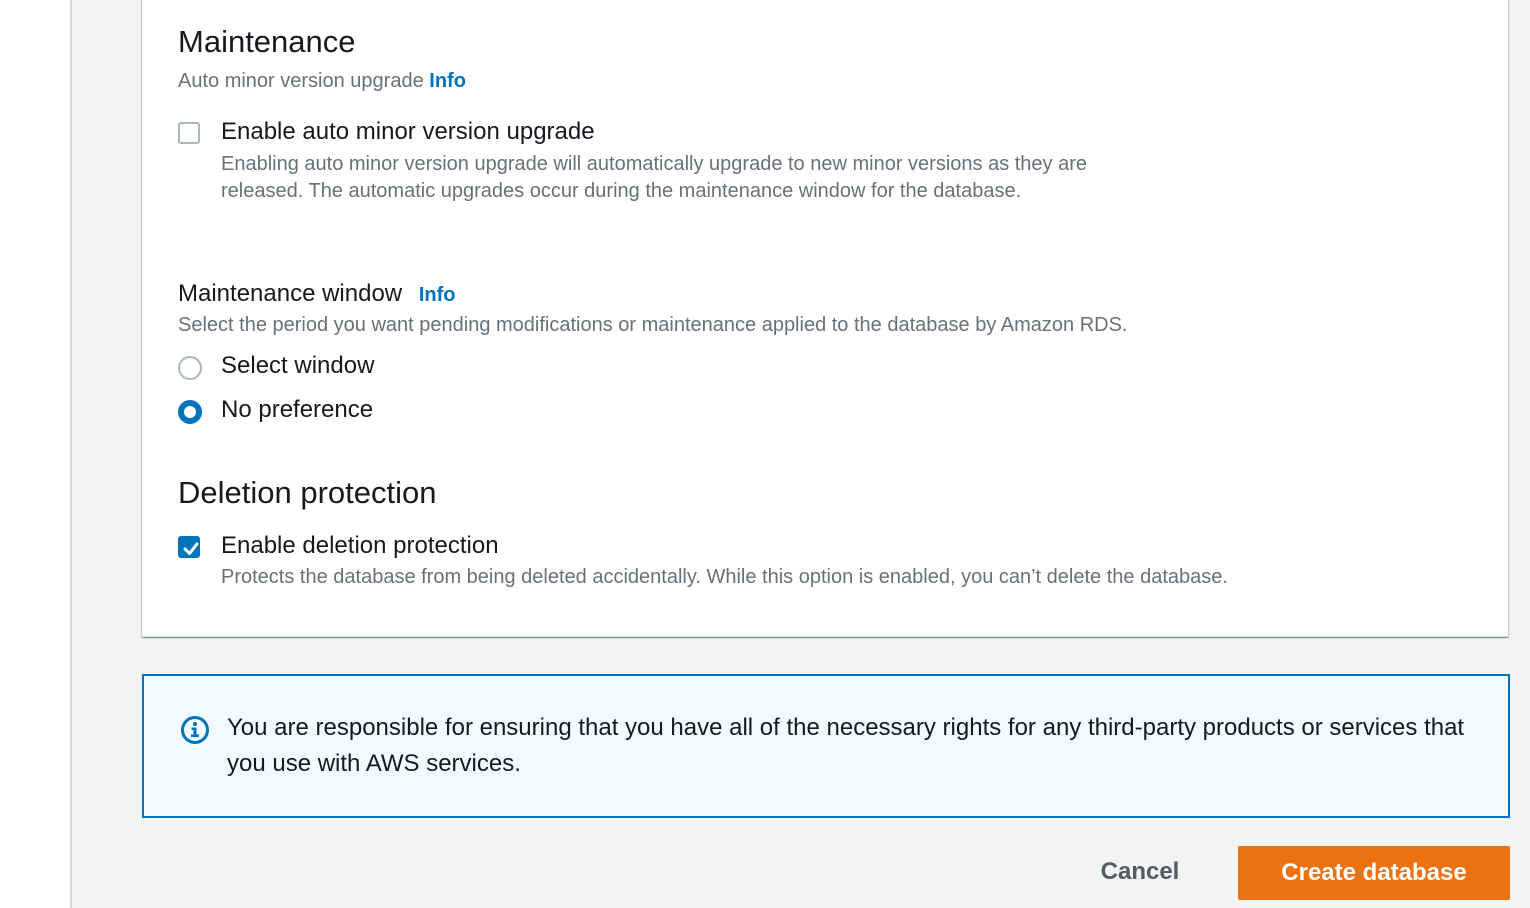 This screenshot has height=908, width=1530. Describe the element at coordinates (447, 81) in the screenshot. I see `auto-minor-info-link: Info` at that location.